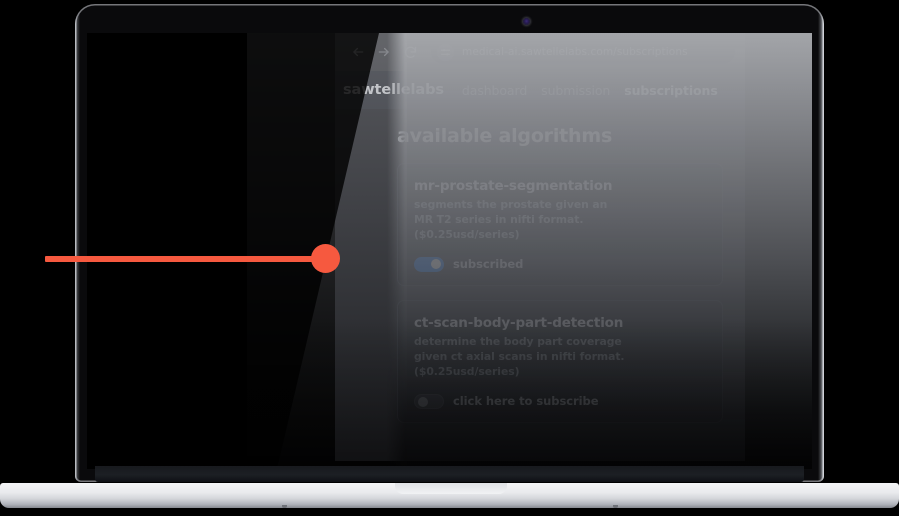 This screenshot has width=899, height=516. I want to click on subscription-toggle-row: subscribed, so click(560, 264).